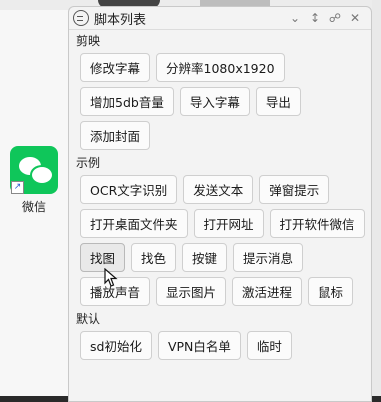 This screenshot has width=381, height=402. Describe the element at coordinates (81, 18) in the screenshot. I see `app-icon` at that location.